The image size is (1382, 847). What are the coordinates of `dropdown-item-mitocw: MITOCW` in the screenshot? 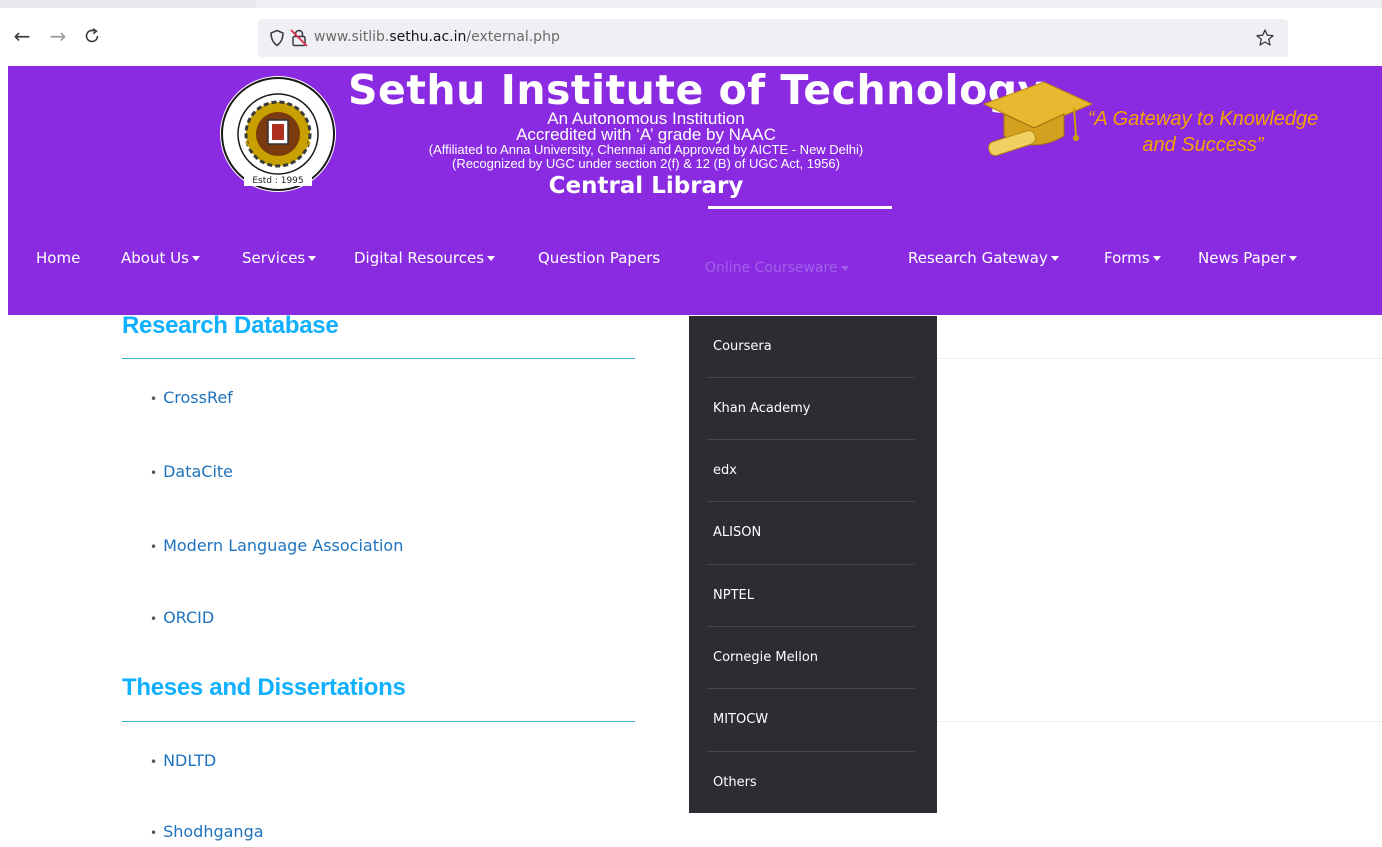 It's located at (813, 720).